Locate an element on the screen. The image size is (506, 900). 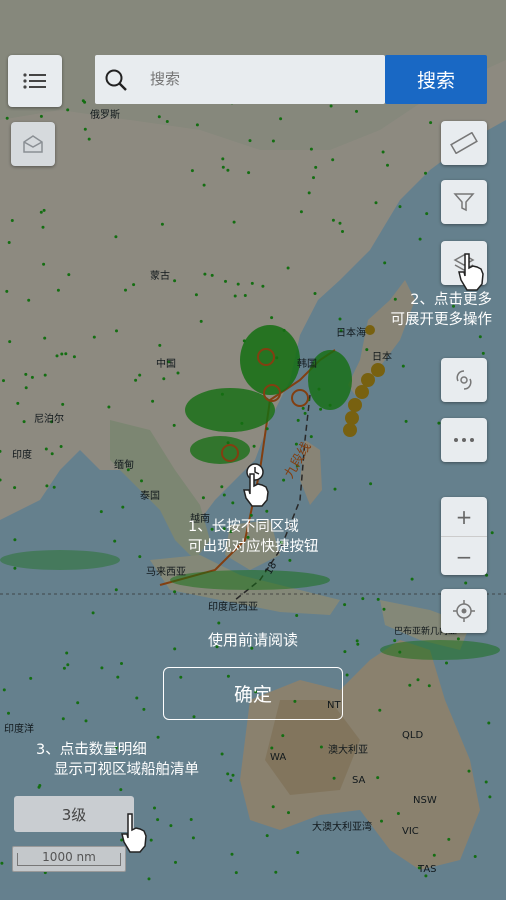
scale-label: 1000 nm is located at coordinates (69, 857).